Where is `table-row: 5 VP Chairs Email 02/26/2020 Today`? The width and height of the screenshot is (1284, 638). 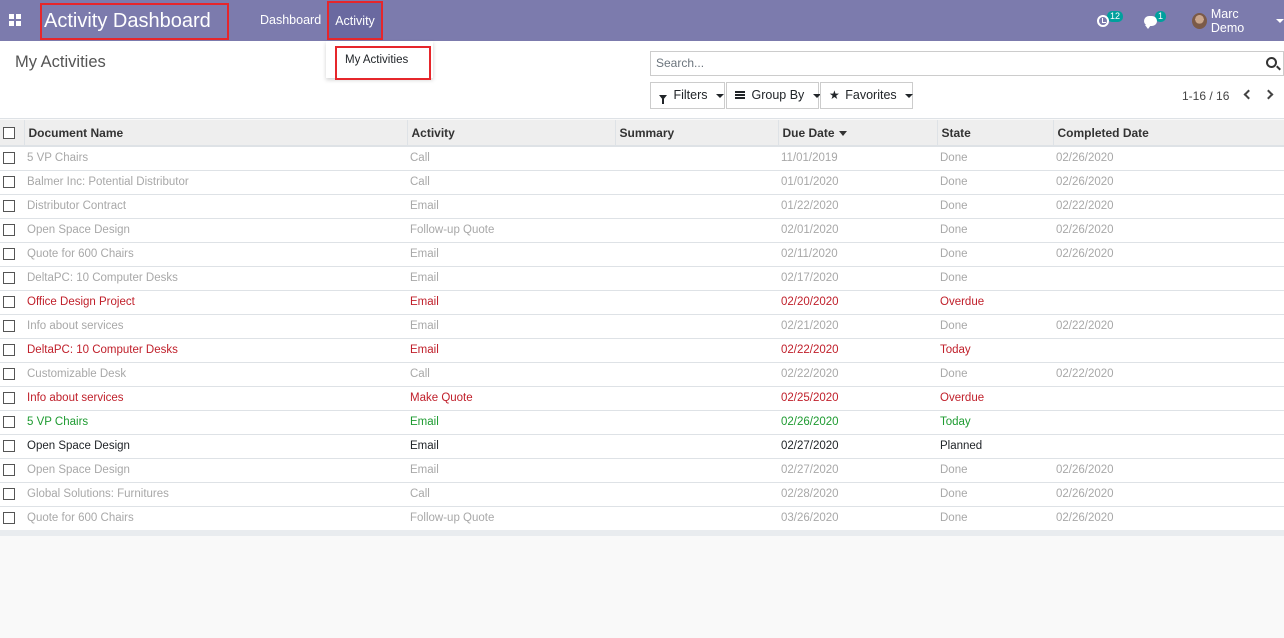
table-row: 5 VP Chairs Email 02/26/2020 Today is located at coordinates (642, 421).